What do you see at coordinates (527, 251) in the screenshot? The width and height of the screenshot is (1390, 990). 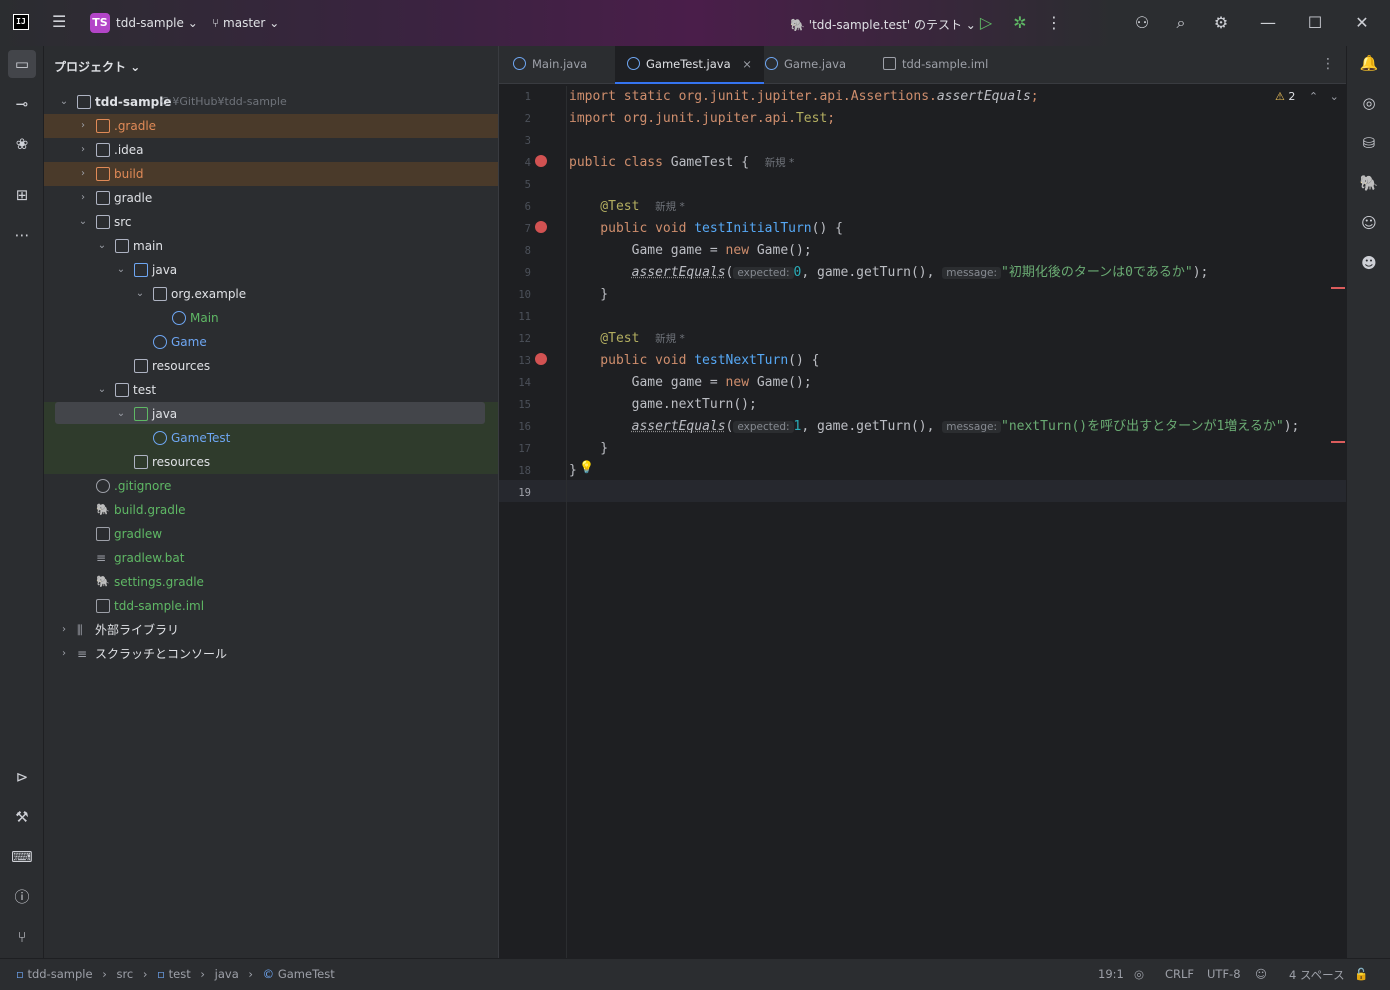 I see `line-number: 8` at bounding box center [527, 251].